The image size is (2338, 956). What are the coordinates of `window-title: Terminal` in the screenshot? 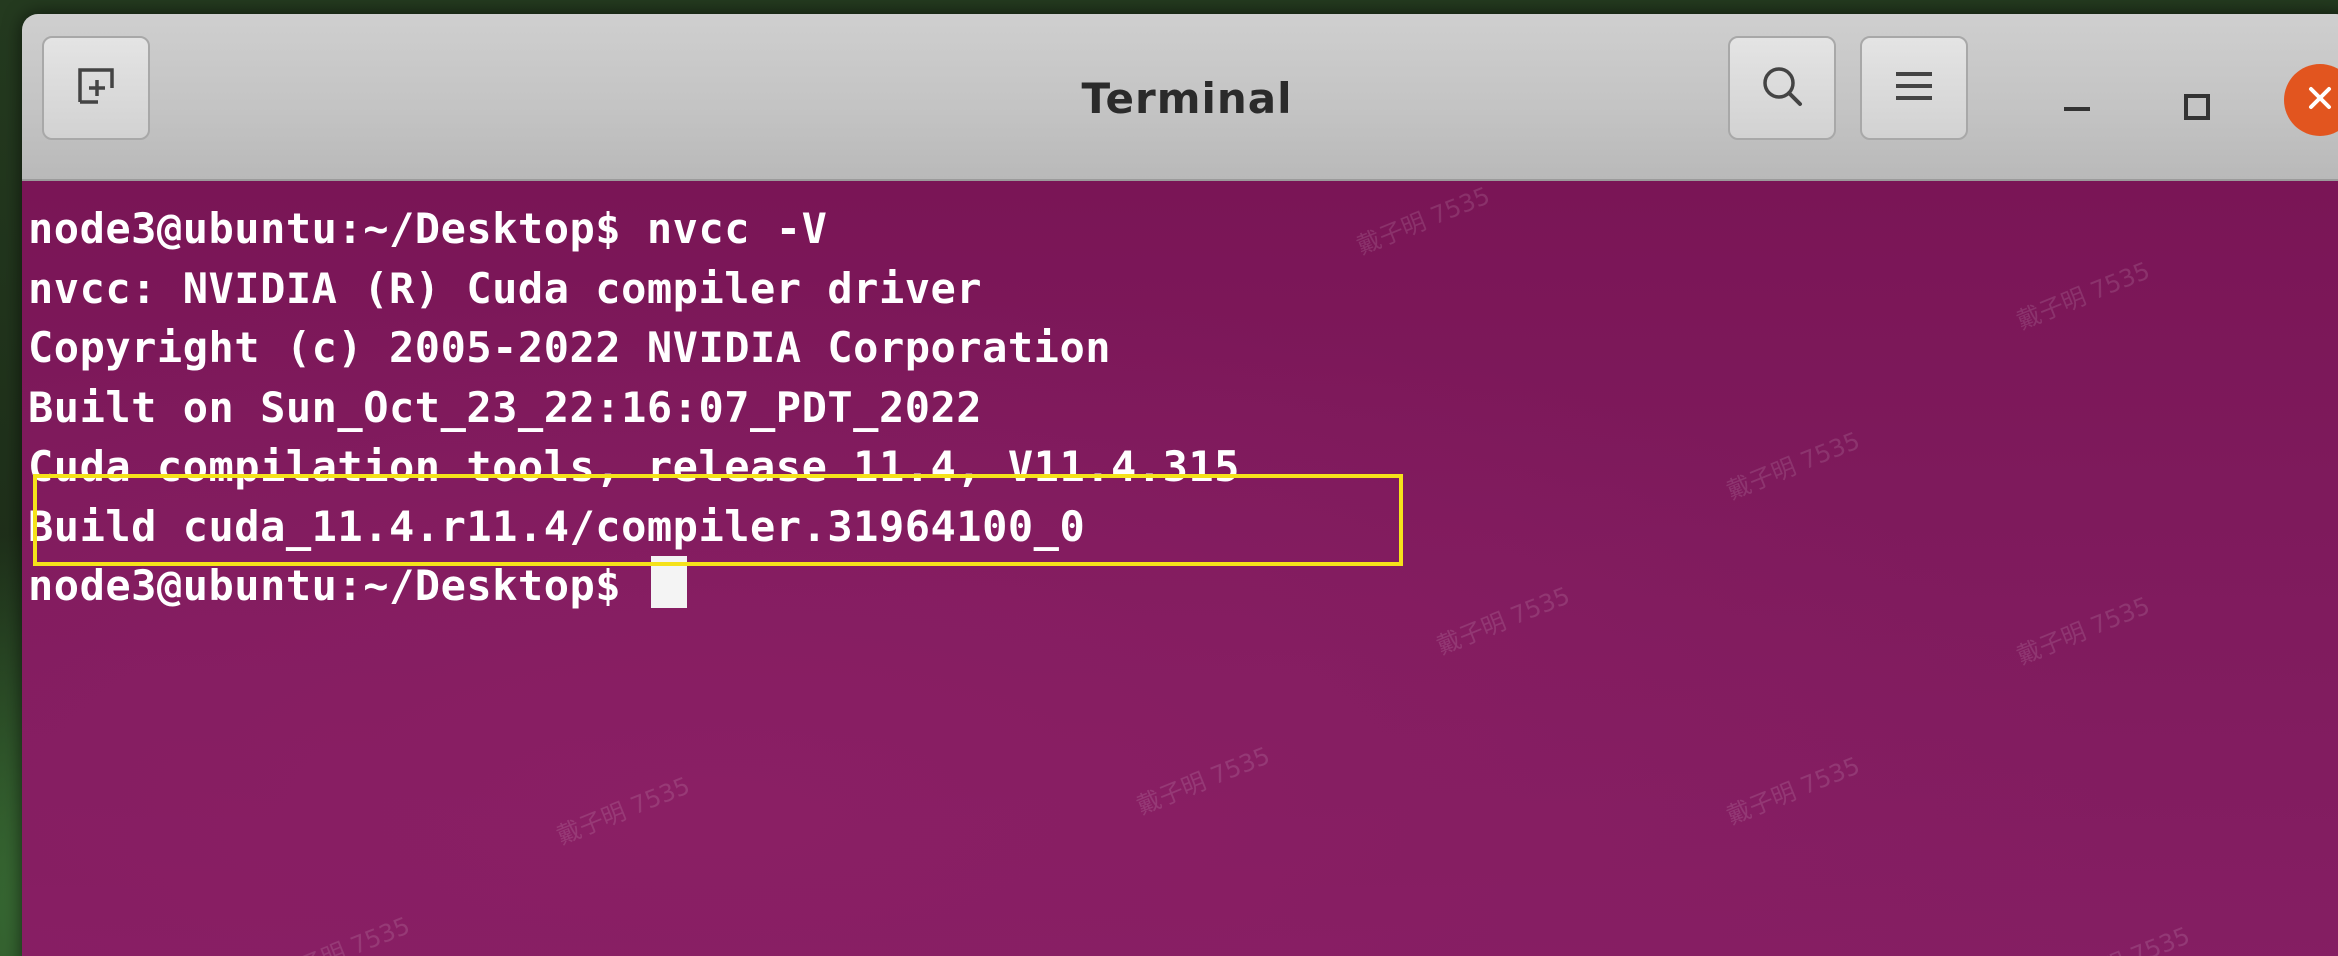 It's located at (1187, 98).